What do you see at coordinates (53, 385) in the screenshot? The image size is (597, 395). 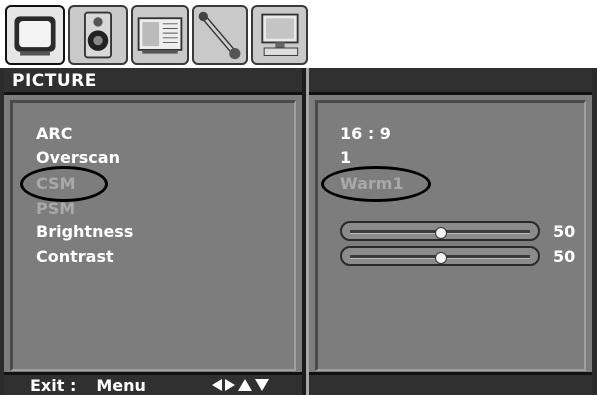 I see `footer-exit-label: Exit :` at bounding box center [53, 385].